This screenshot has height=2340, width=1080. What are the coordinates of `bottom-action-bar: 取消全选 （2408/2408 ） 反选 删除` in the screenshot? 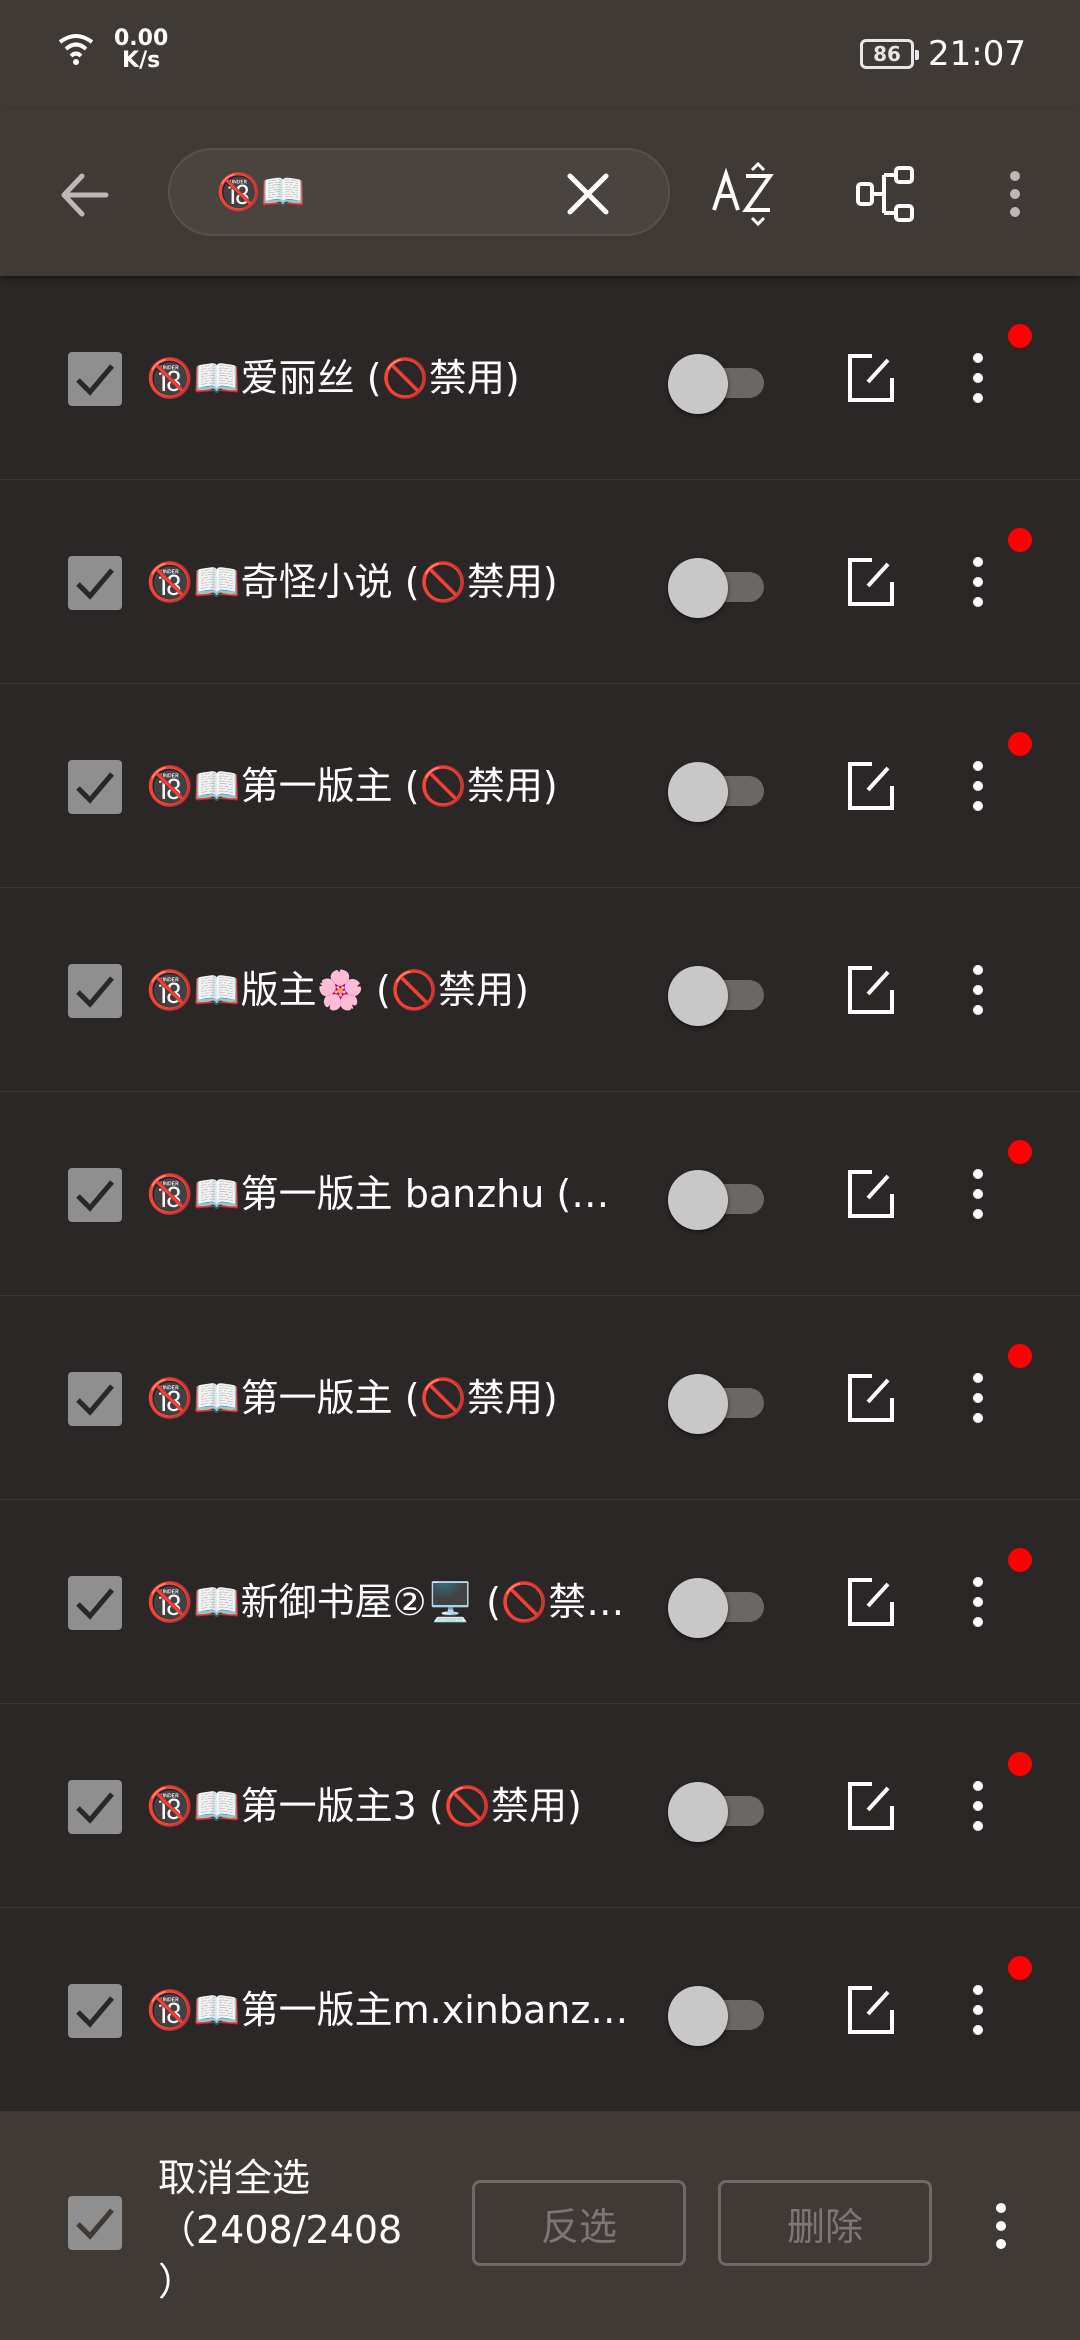 It's located at (540, 2226).